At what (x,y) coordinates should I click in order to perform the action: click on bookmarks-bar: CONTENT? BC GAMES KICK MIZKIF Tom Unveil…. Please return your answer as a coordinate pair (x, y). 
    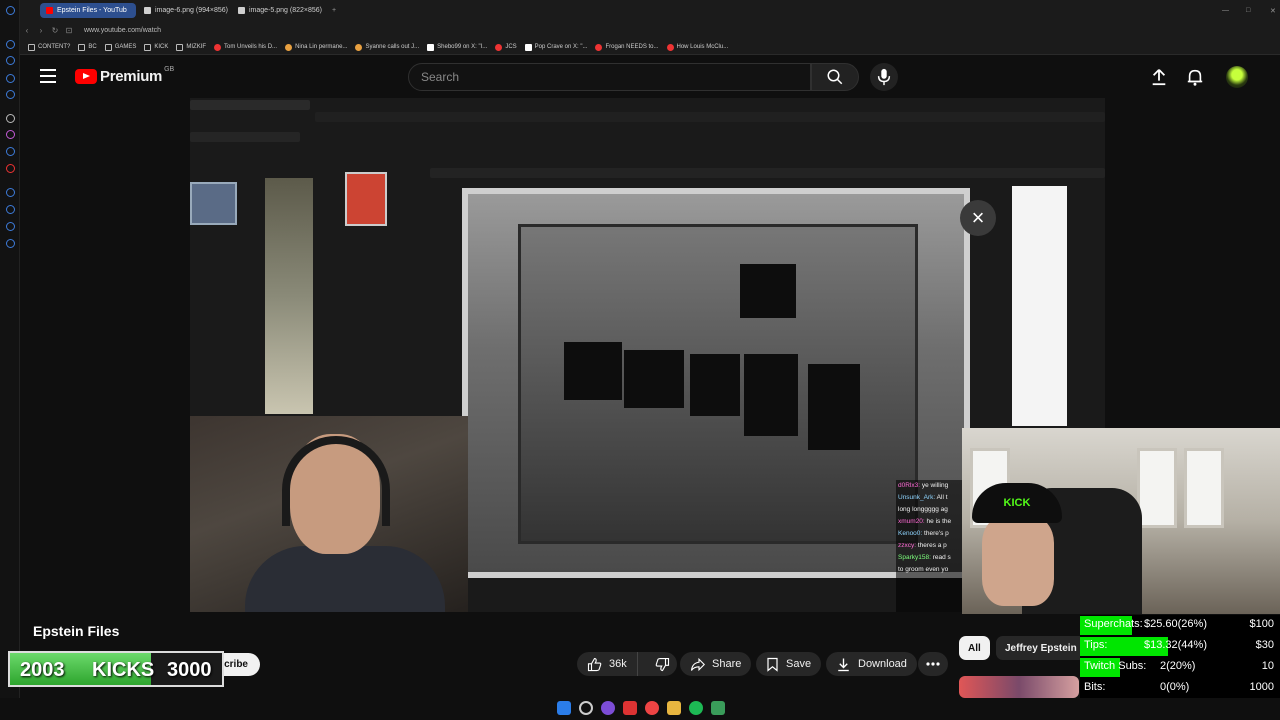
    Looking at the image, I should click on (650, 47).